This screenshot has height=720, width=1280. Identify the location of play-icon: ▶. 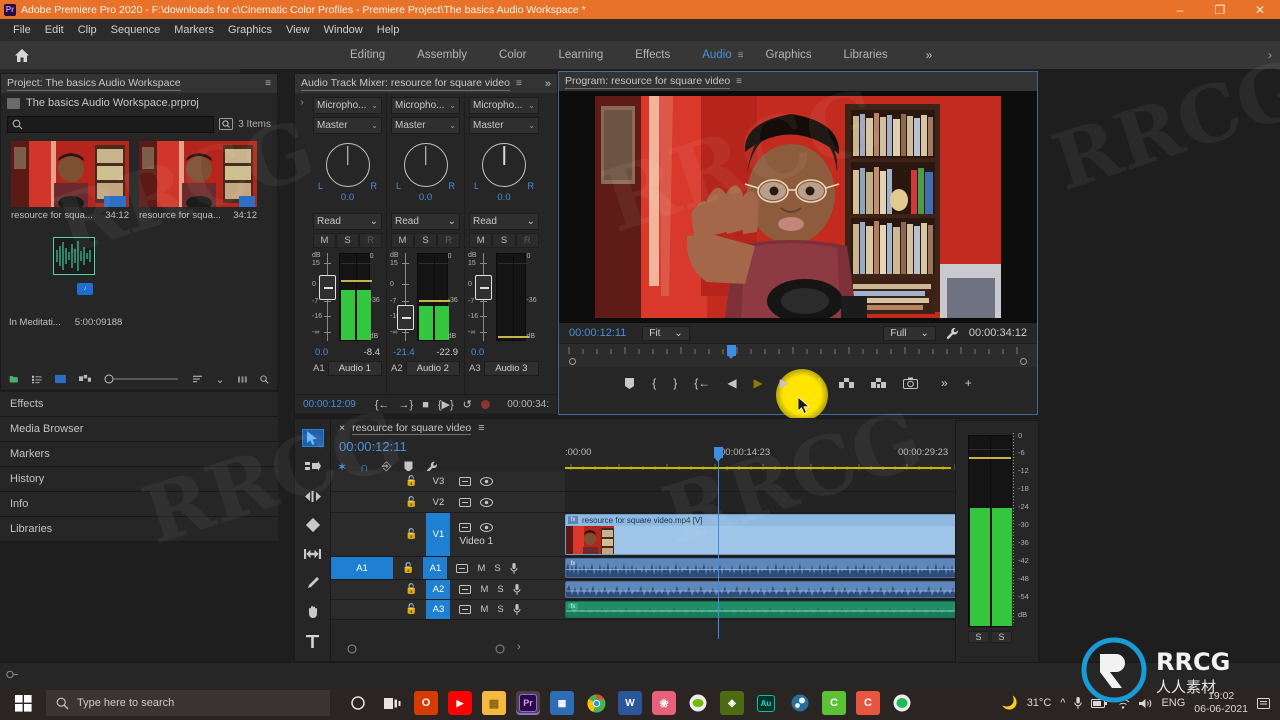
(758, 383).